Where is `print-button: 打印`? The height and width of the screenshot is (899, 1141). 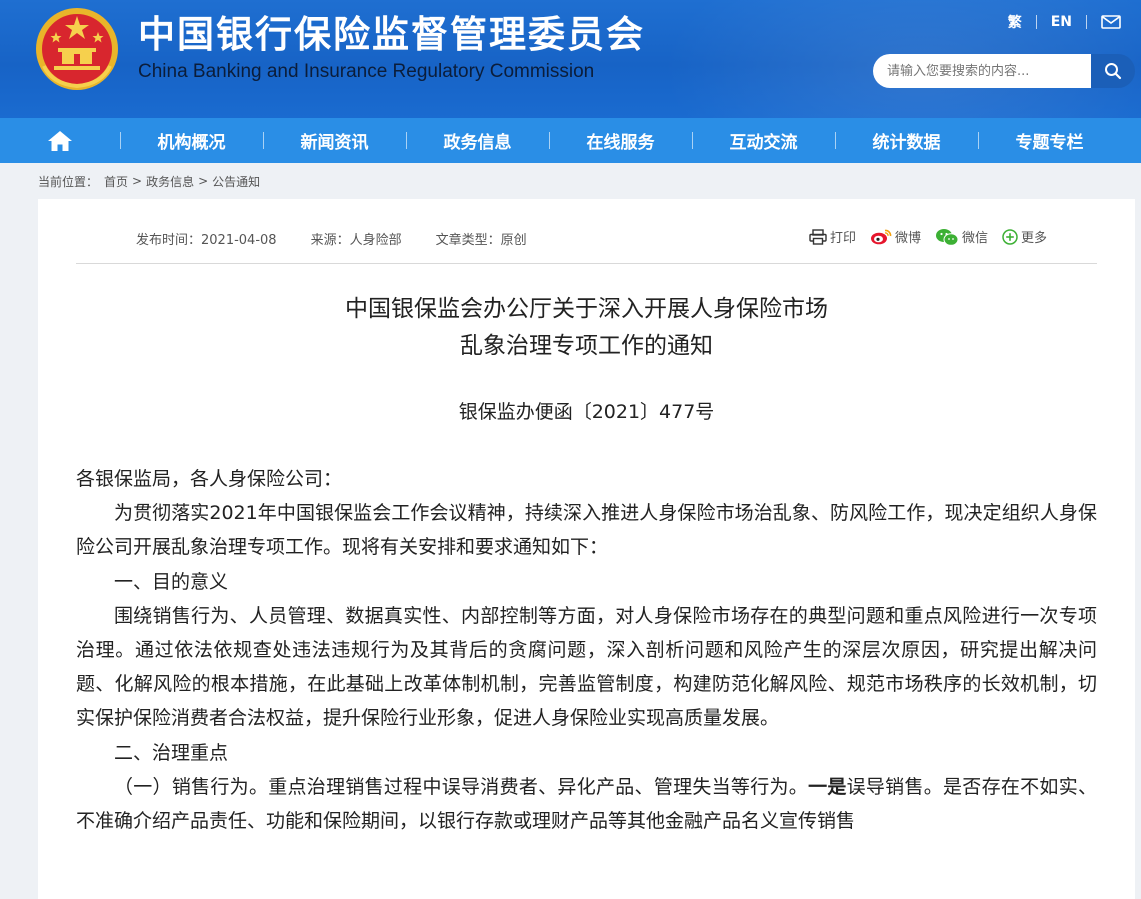 print-button: 打印 is located at coordinates (832, 236).